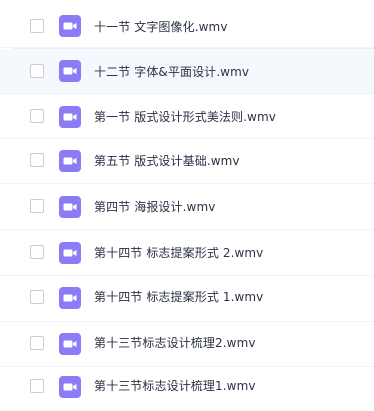 The image size is (374, 411). I want to click on file-row: 十一节 文字图像化.wmv, so click(187, 25).